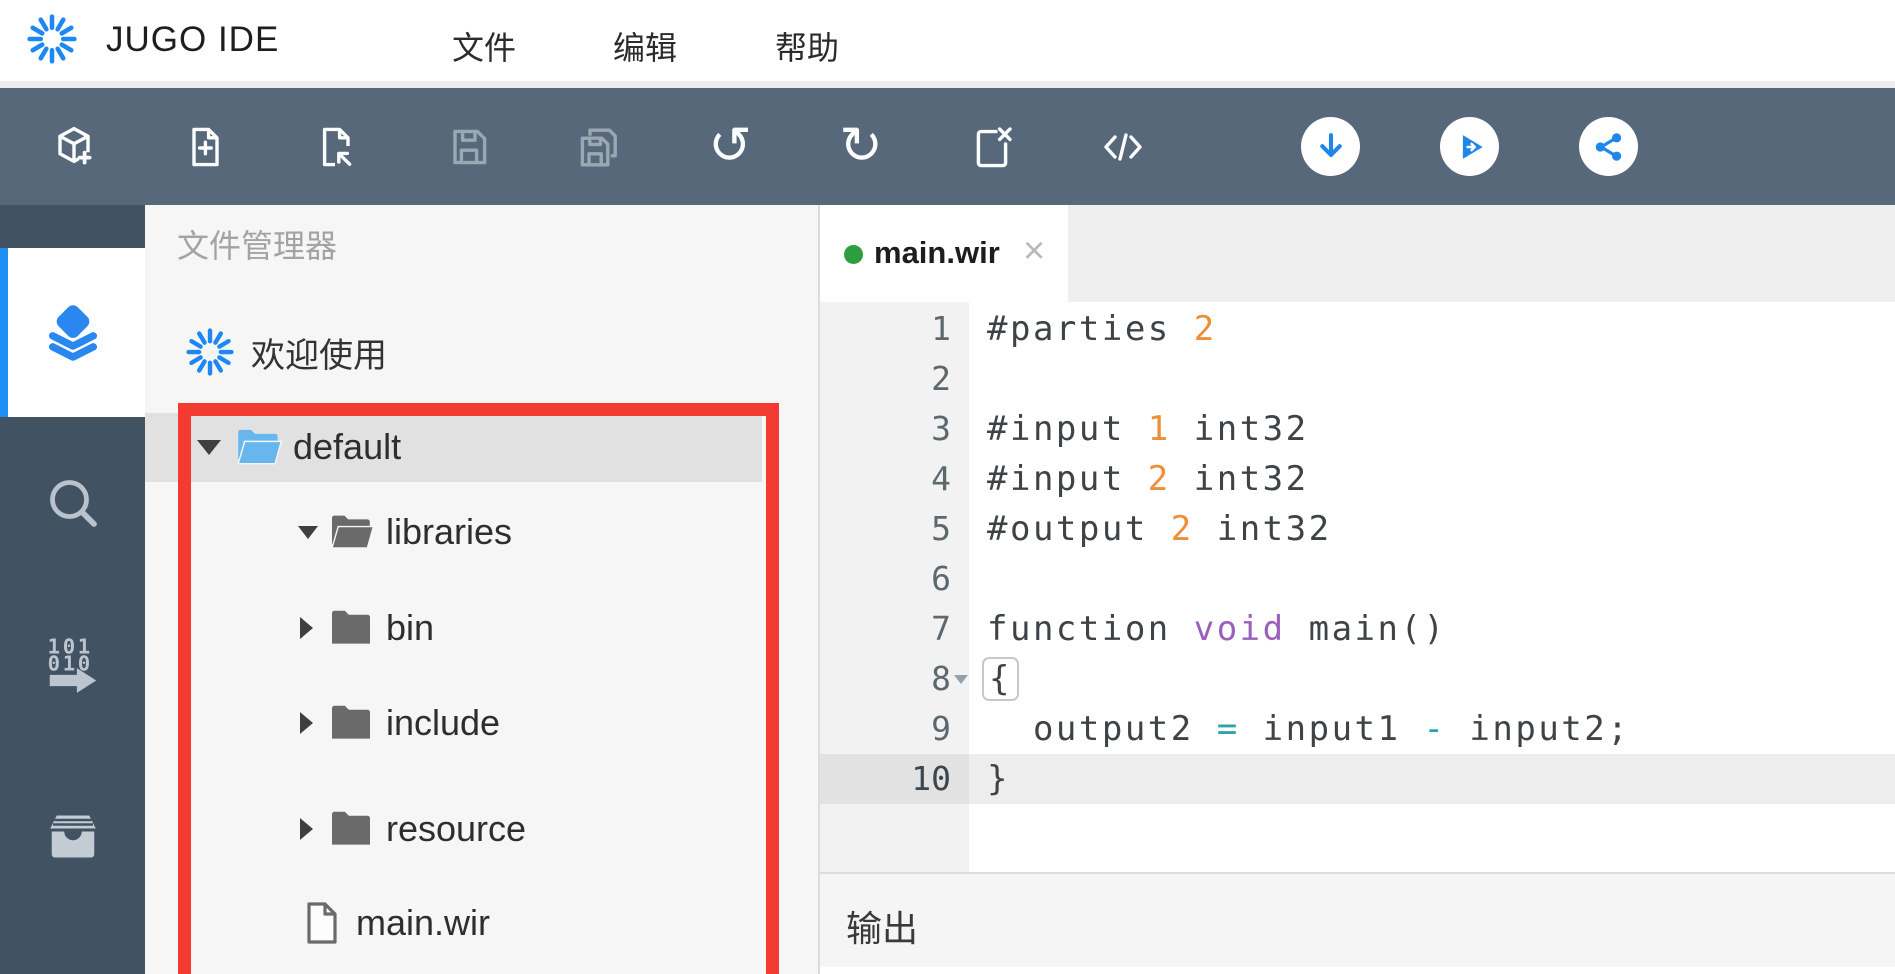 The image size is (1895, 974). I want to click on code-line: output2 = input1 - input2;, so click(1309, 729).